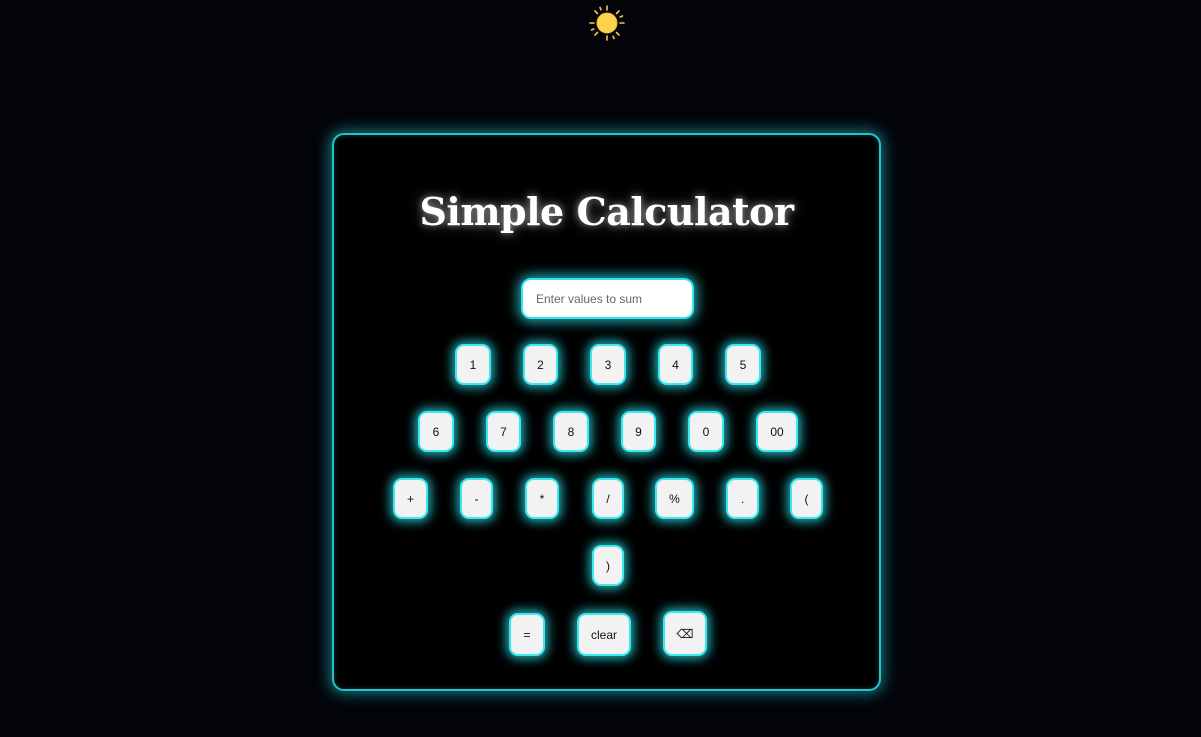 The height and width of the screenshot is (737, 1201). What do you see at coordinates (542, 498) in the screenshot?
I see `key-multiply: *` at bounding box center [542, 498].